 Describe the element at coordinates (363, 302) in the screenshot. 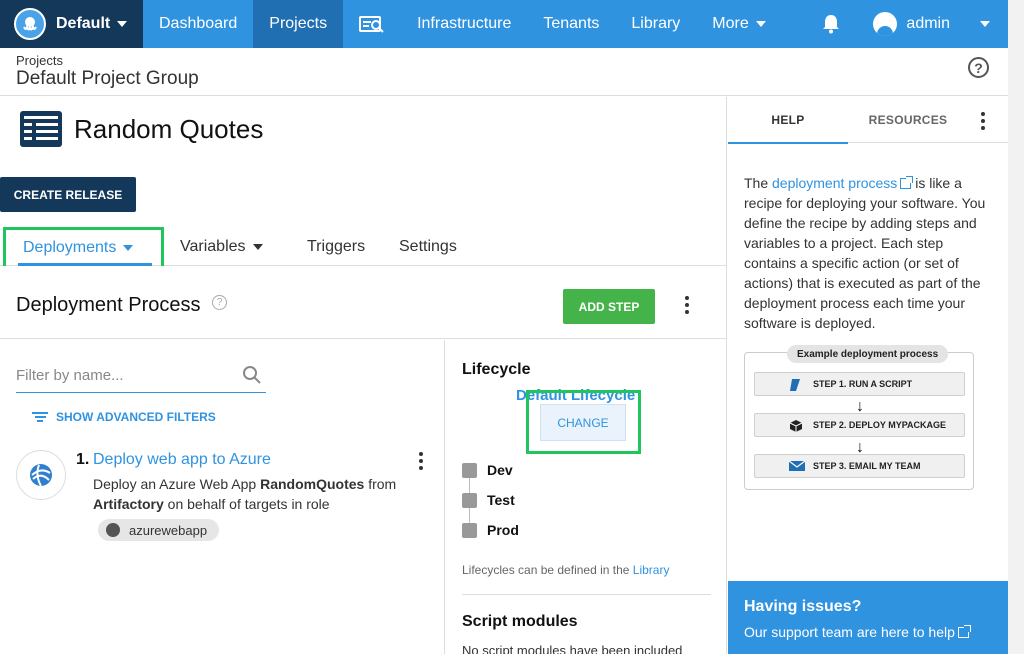

I see `deployment-process-header: Deployment Process ? ADD STEP` at that location.